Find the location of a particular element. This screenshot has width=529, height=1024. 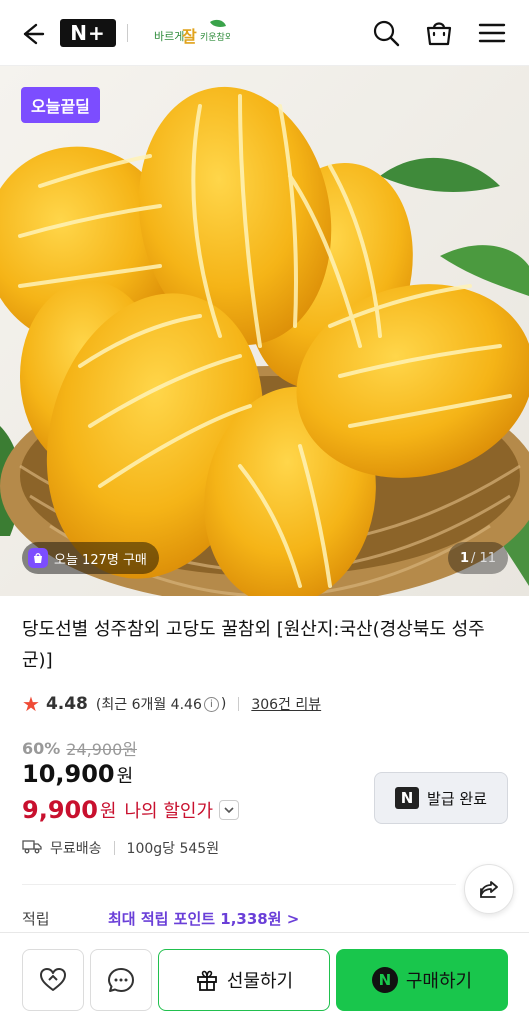

delivery-truck-icon is located at coordinates (32, 848).